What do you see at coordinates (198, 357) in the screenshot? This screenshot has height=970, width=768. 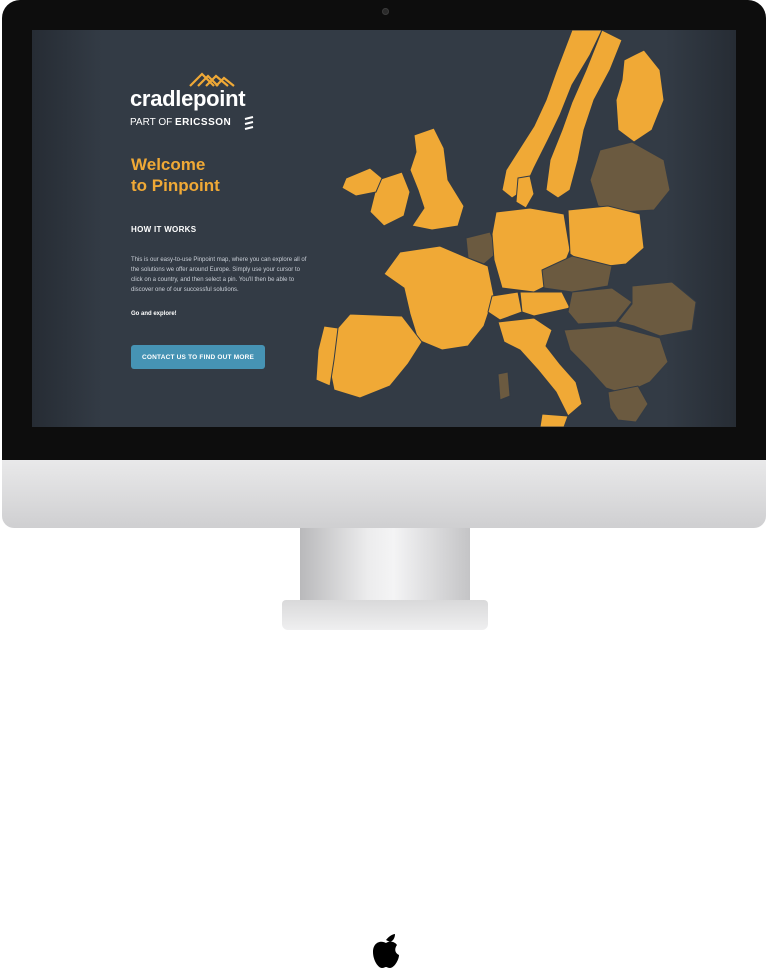 I see `contact-us-button: CONTACT US TO FIND OUT MORE` at bounding box center [198, 357].